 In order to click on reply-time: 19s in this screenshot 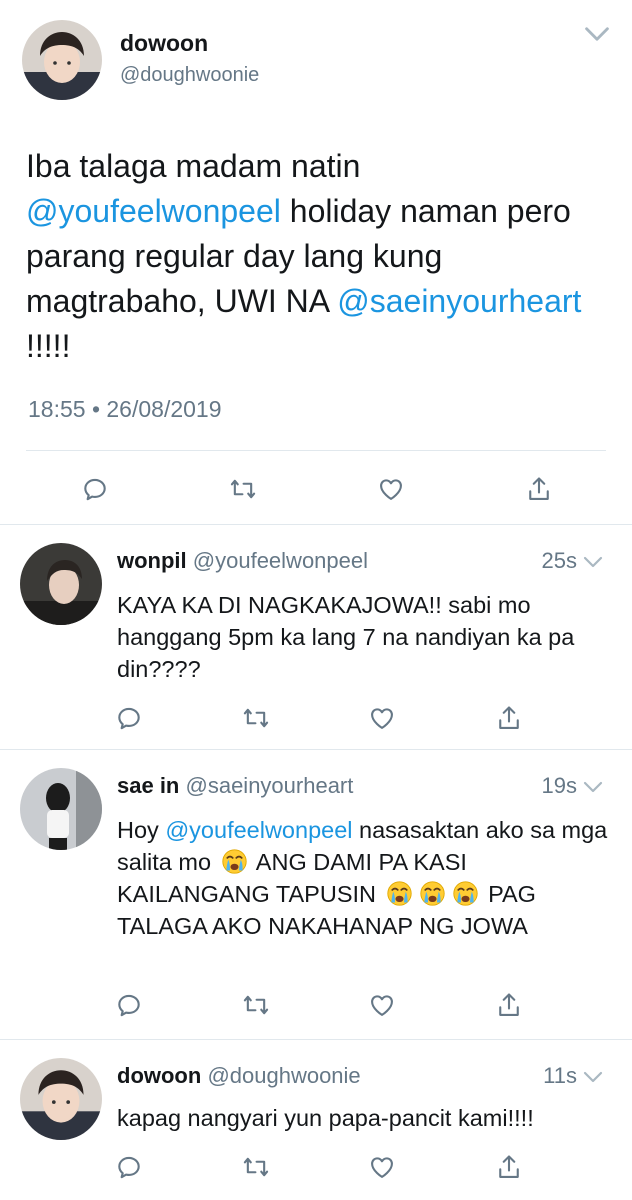, I will do `click(572, 786)`.